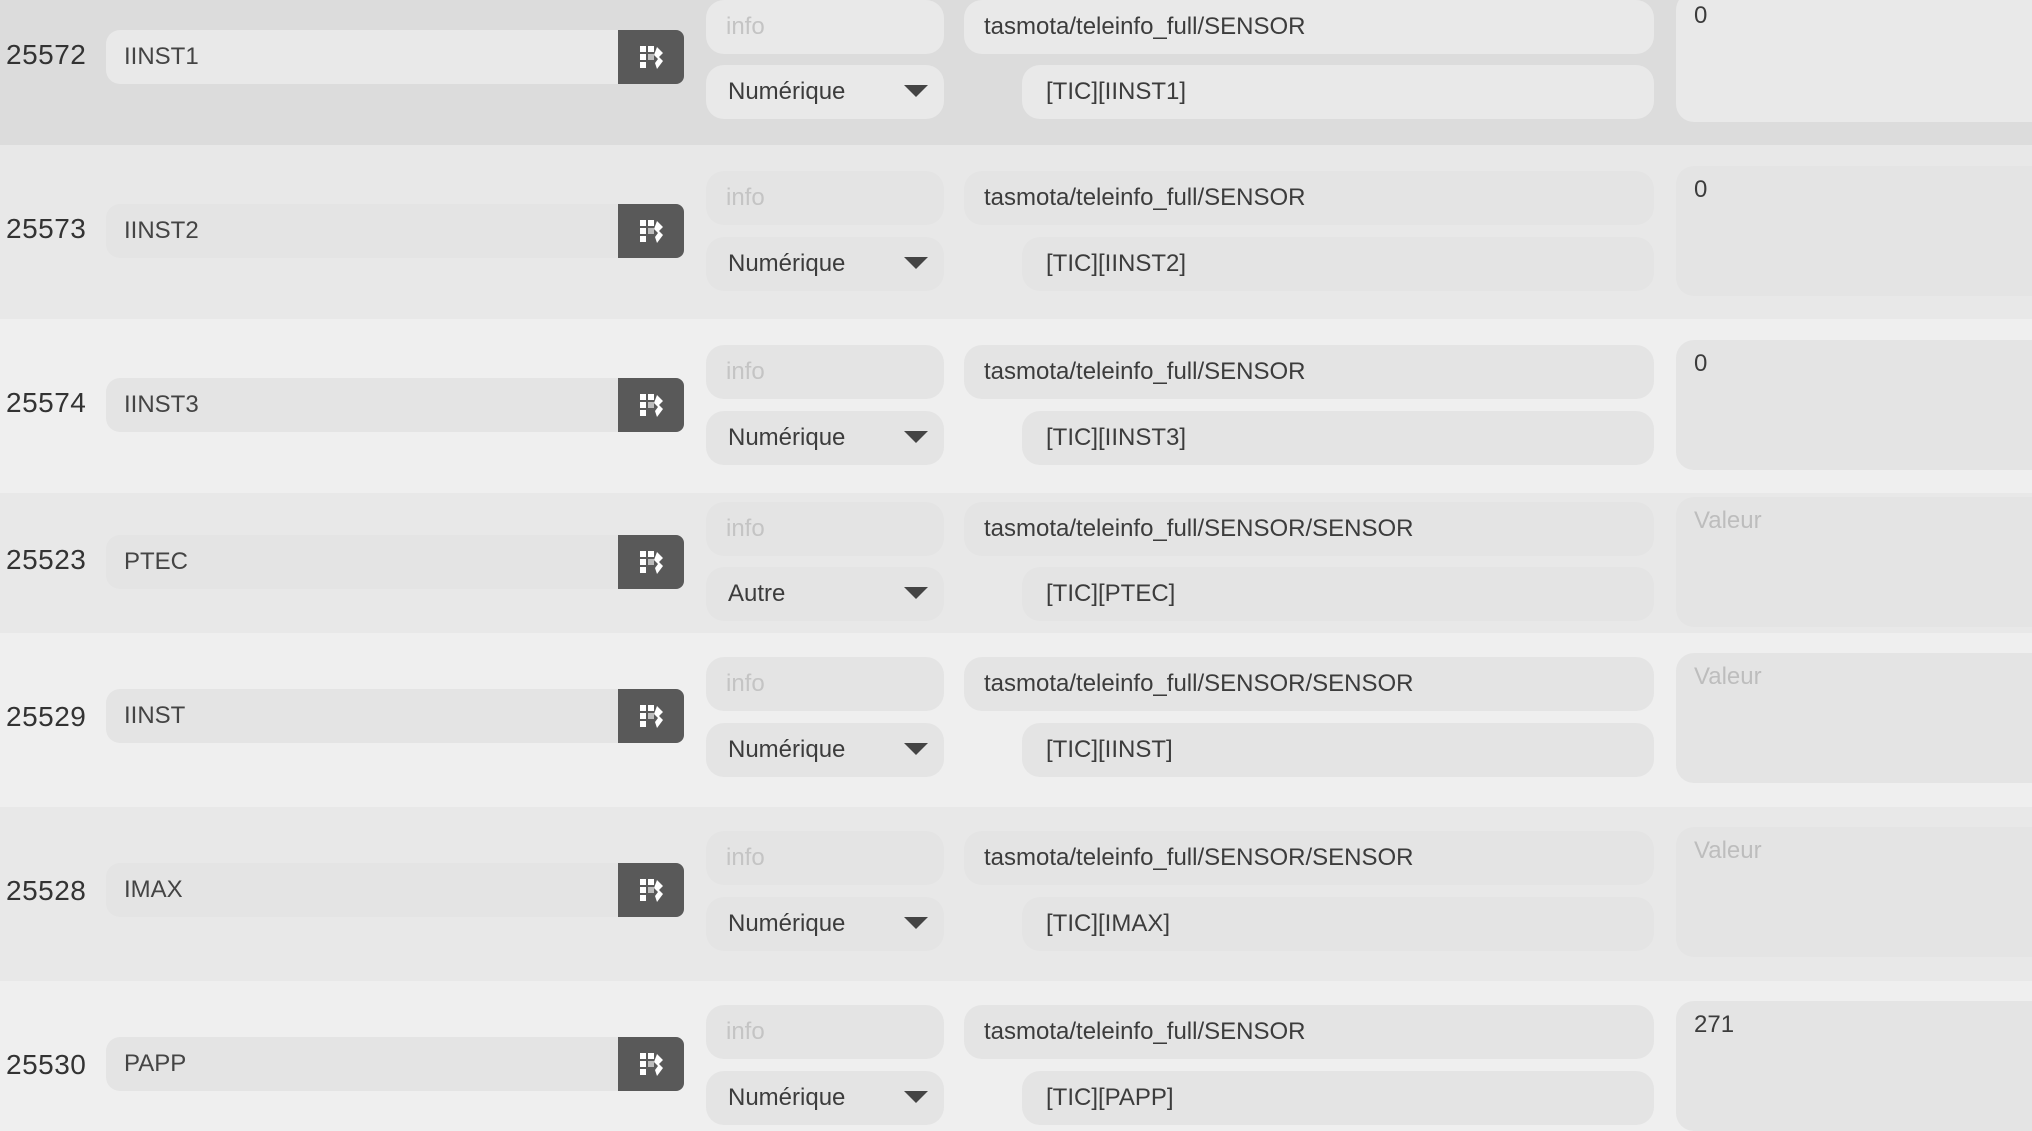 The image size is (2032, 1131). Describe the element at coordinates (1338, 924) in the screenshot. I see `json-path-input: [TIC][IMAX]` at that location.